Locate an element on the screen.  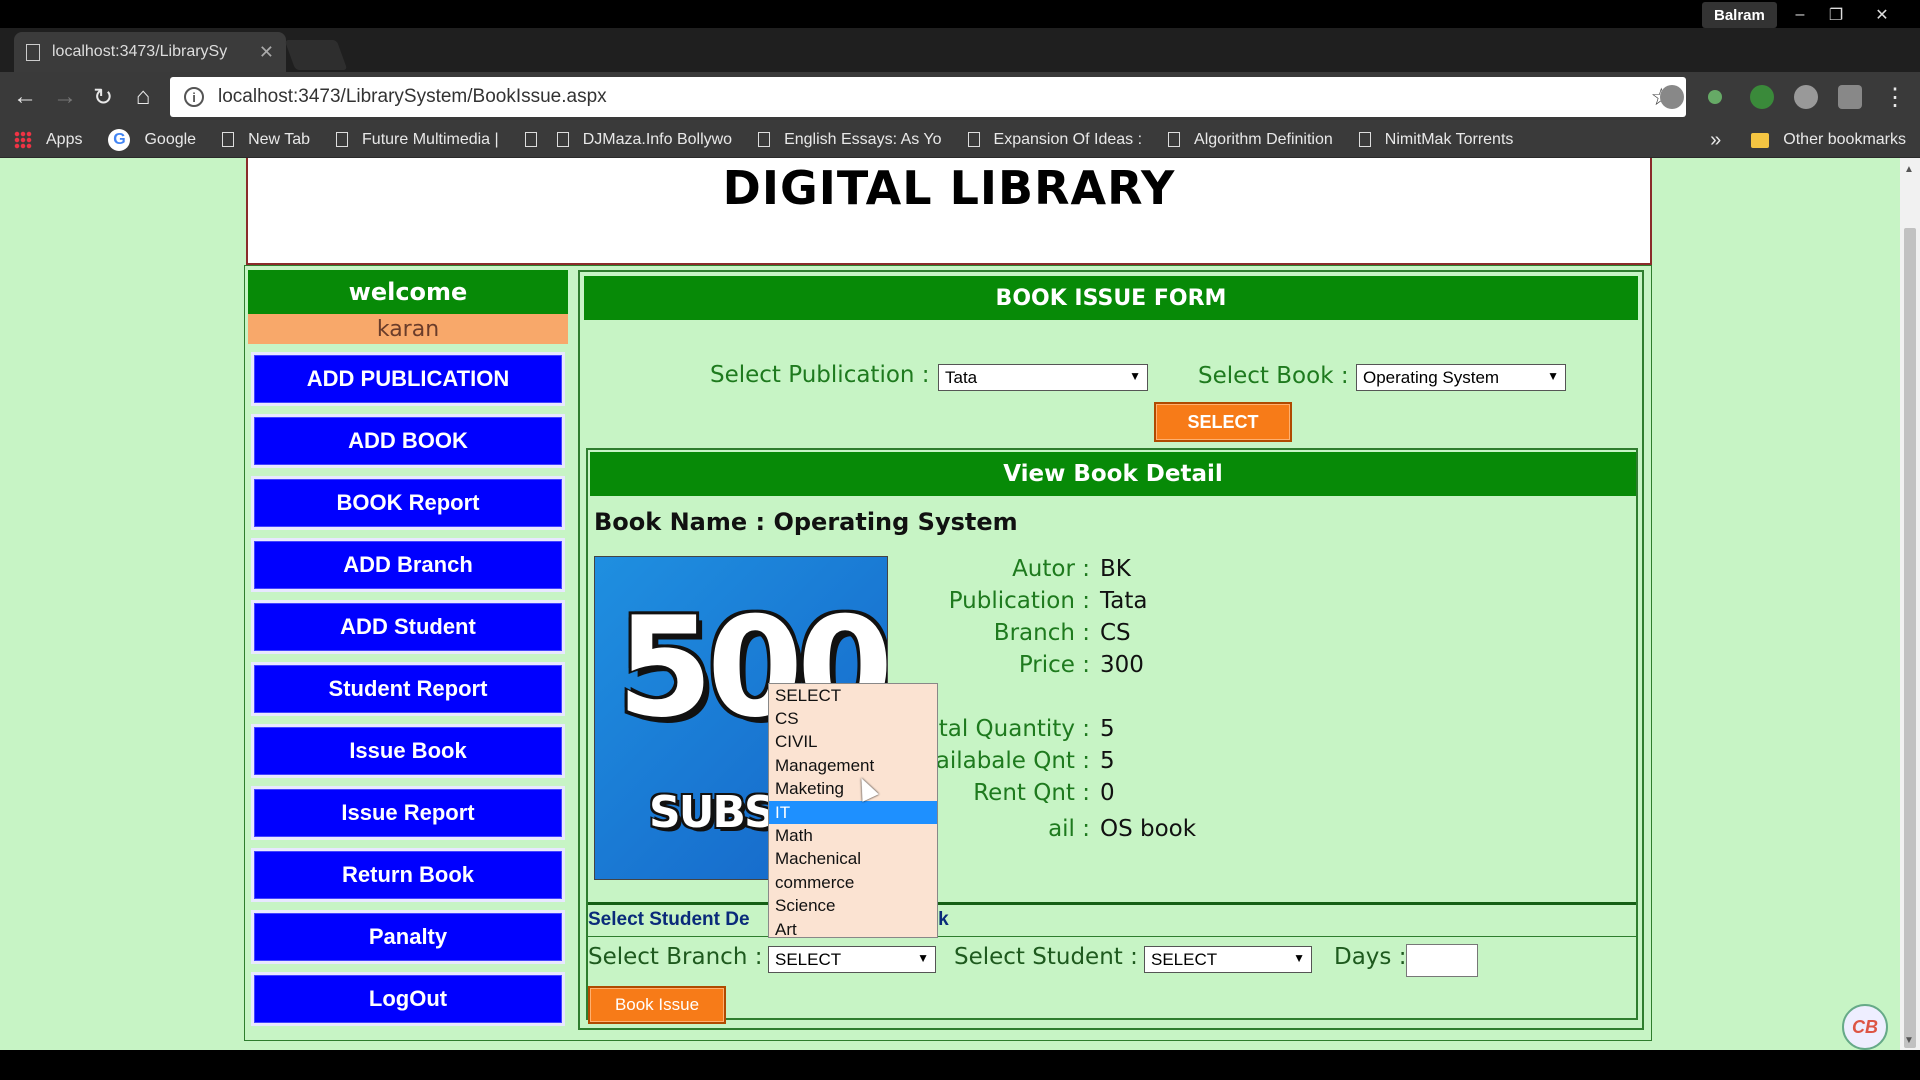
shield-extension-icon is located at coordinates (1850, 97).